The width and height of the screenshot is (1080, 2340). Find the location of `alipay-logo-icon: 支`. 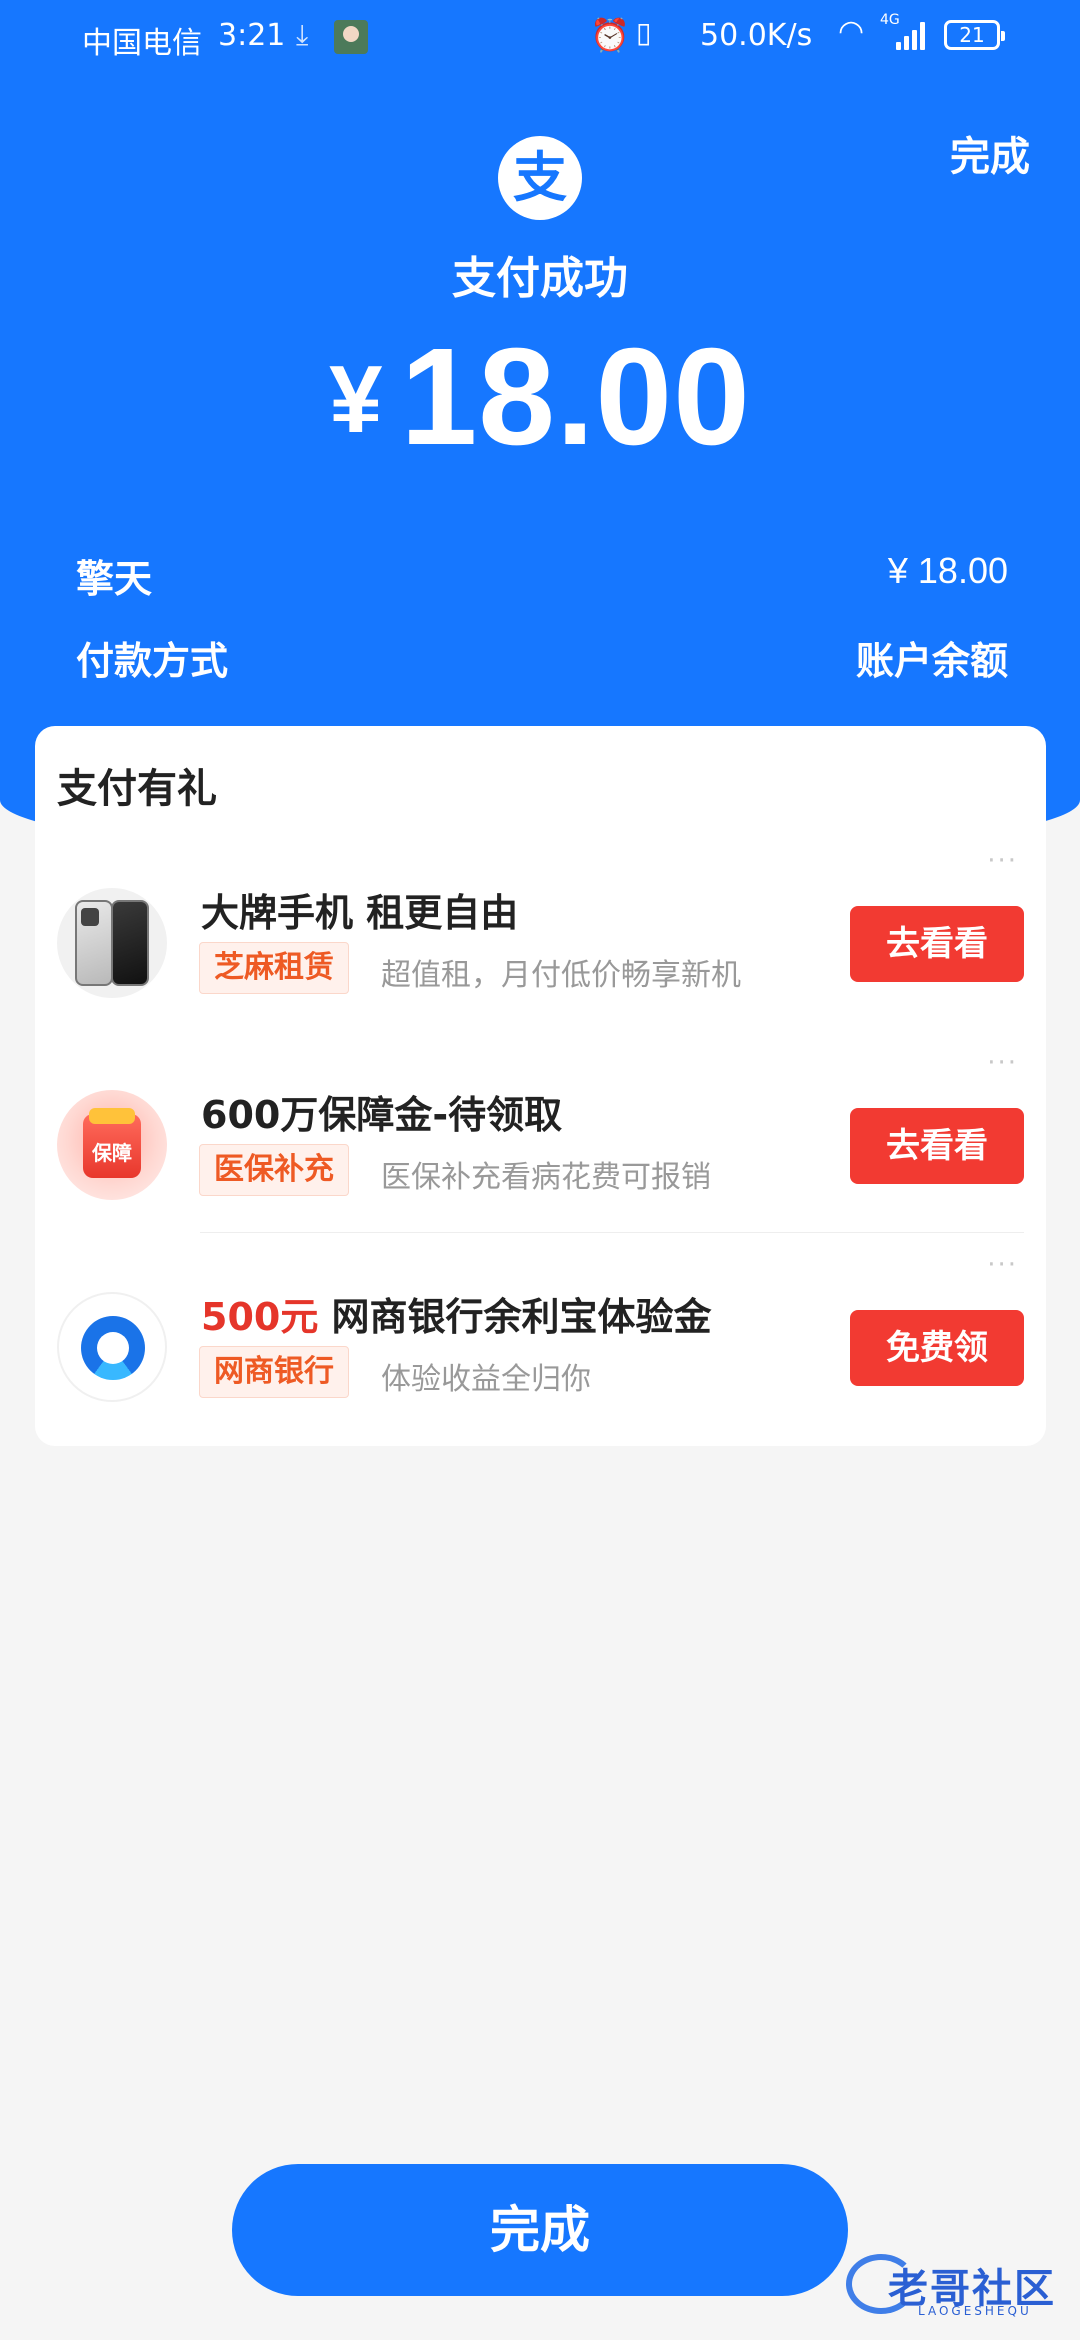

alipay-logo-icon: 支 is located at coordinates (540, 178).